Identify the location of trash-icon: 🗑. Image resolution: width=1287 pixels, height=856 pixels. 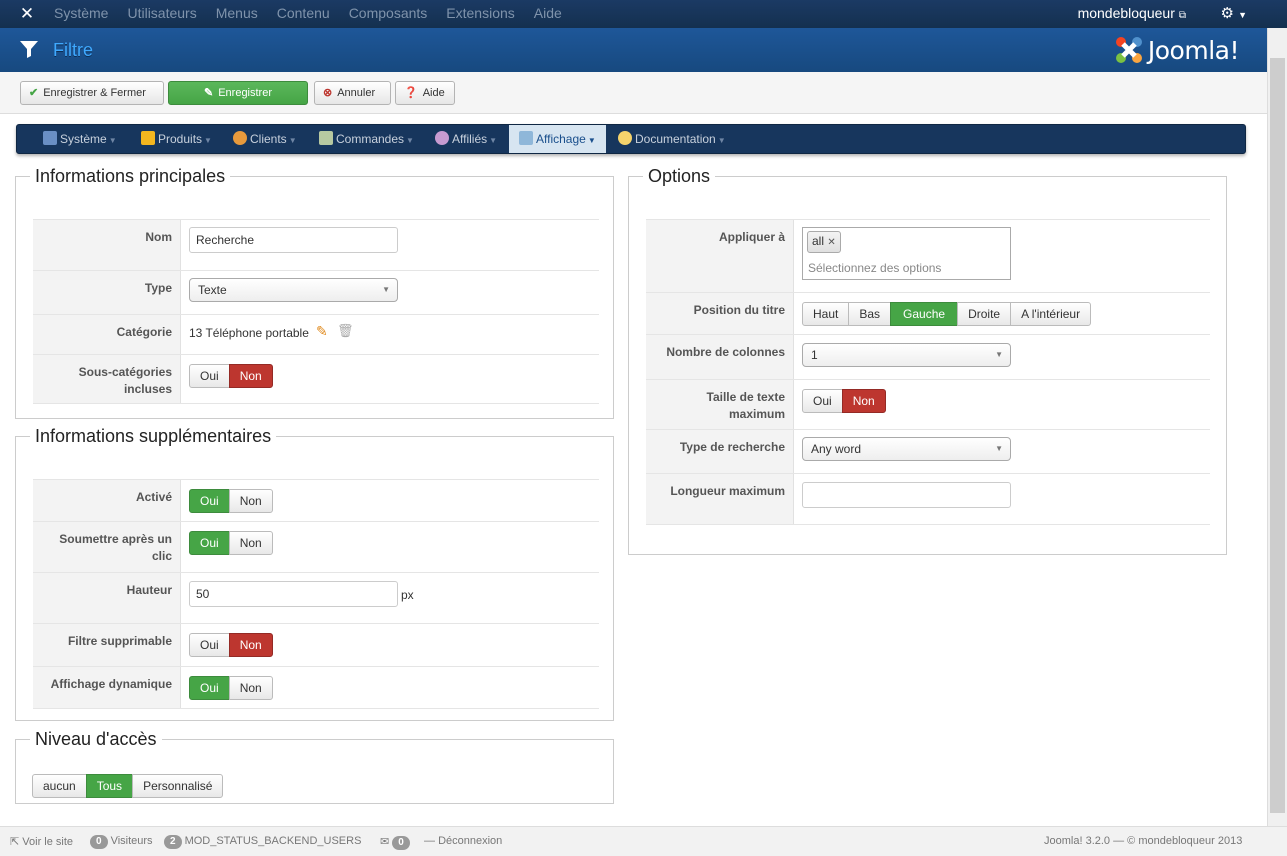
(345, 331).